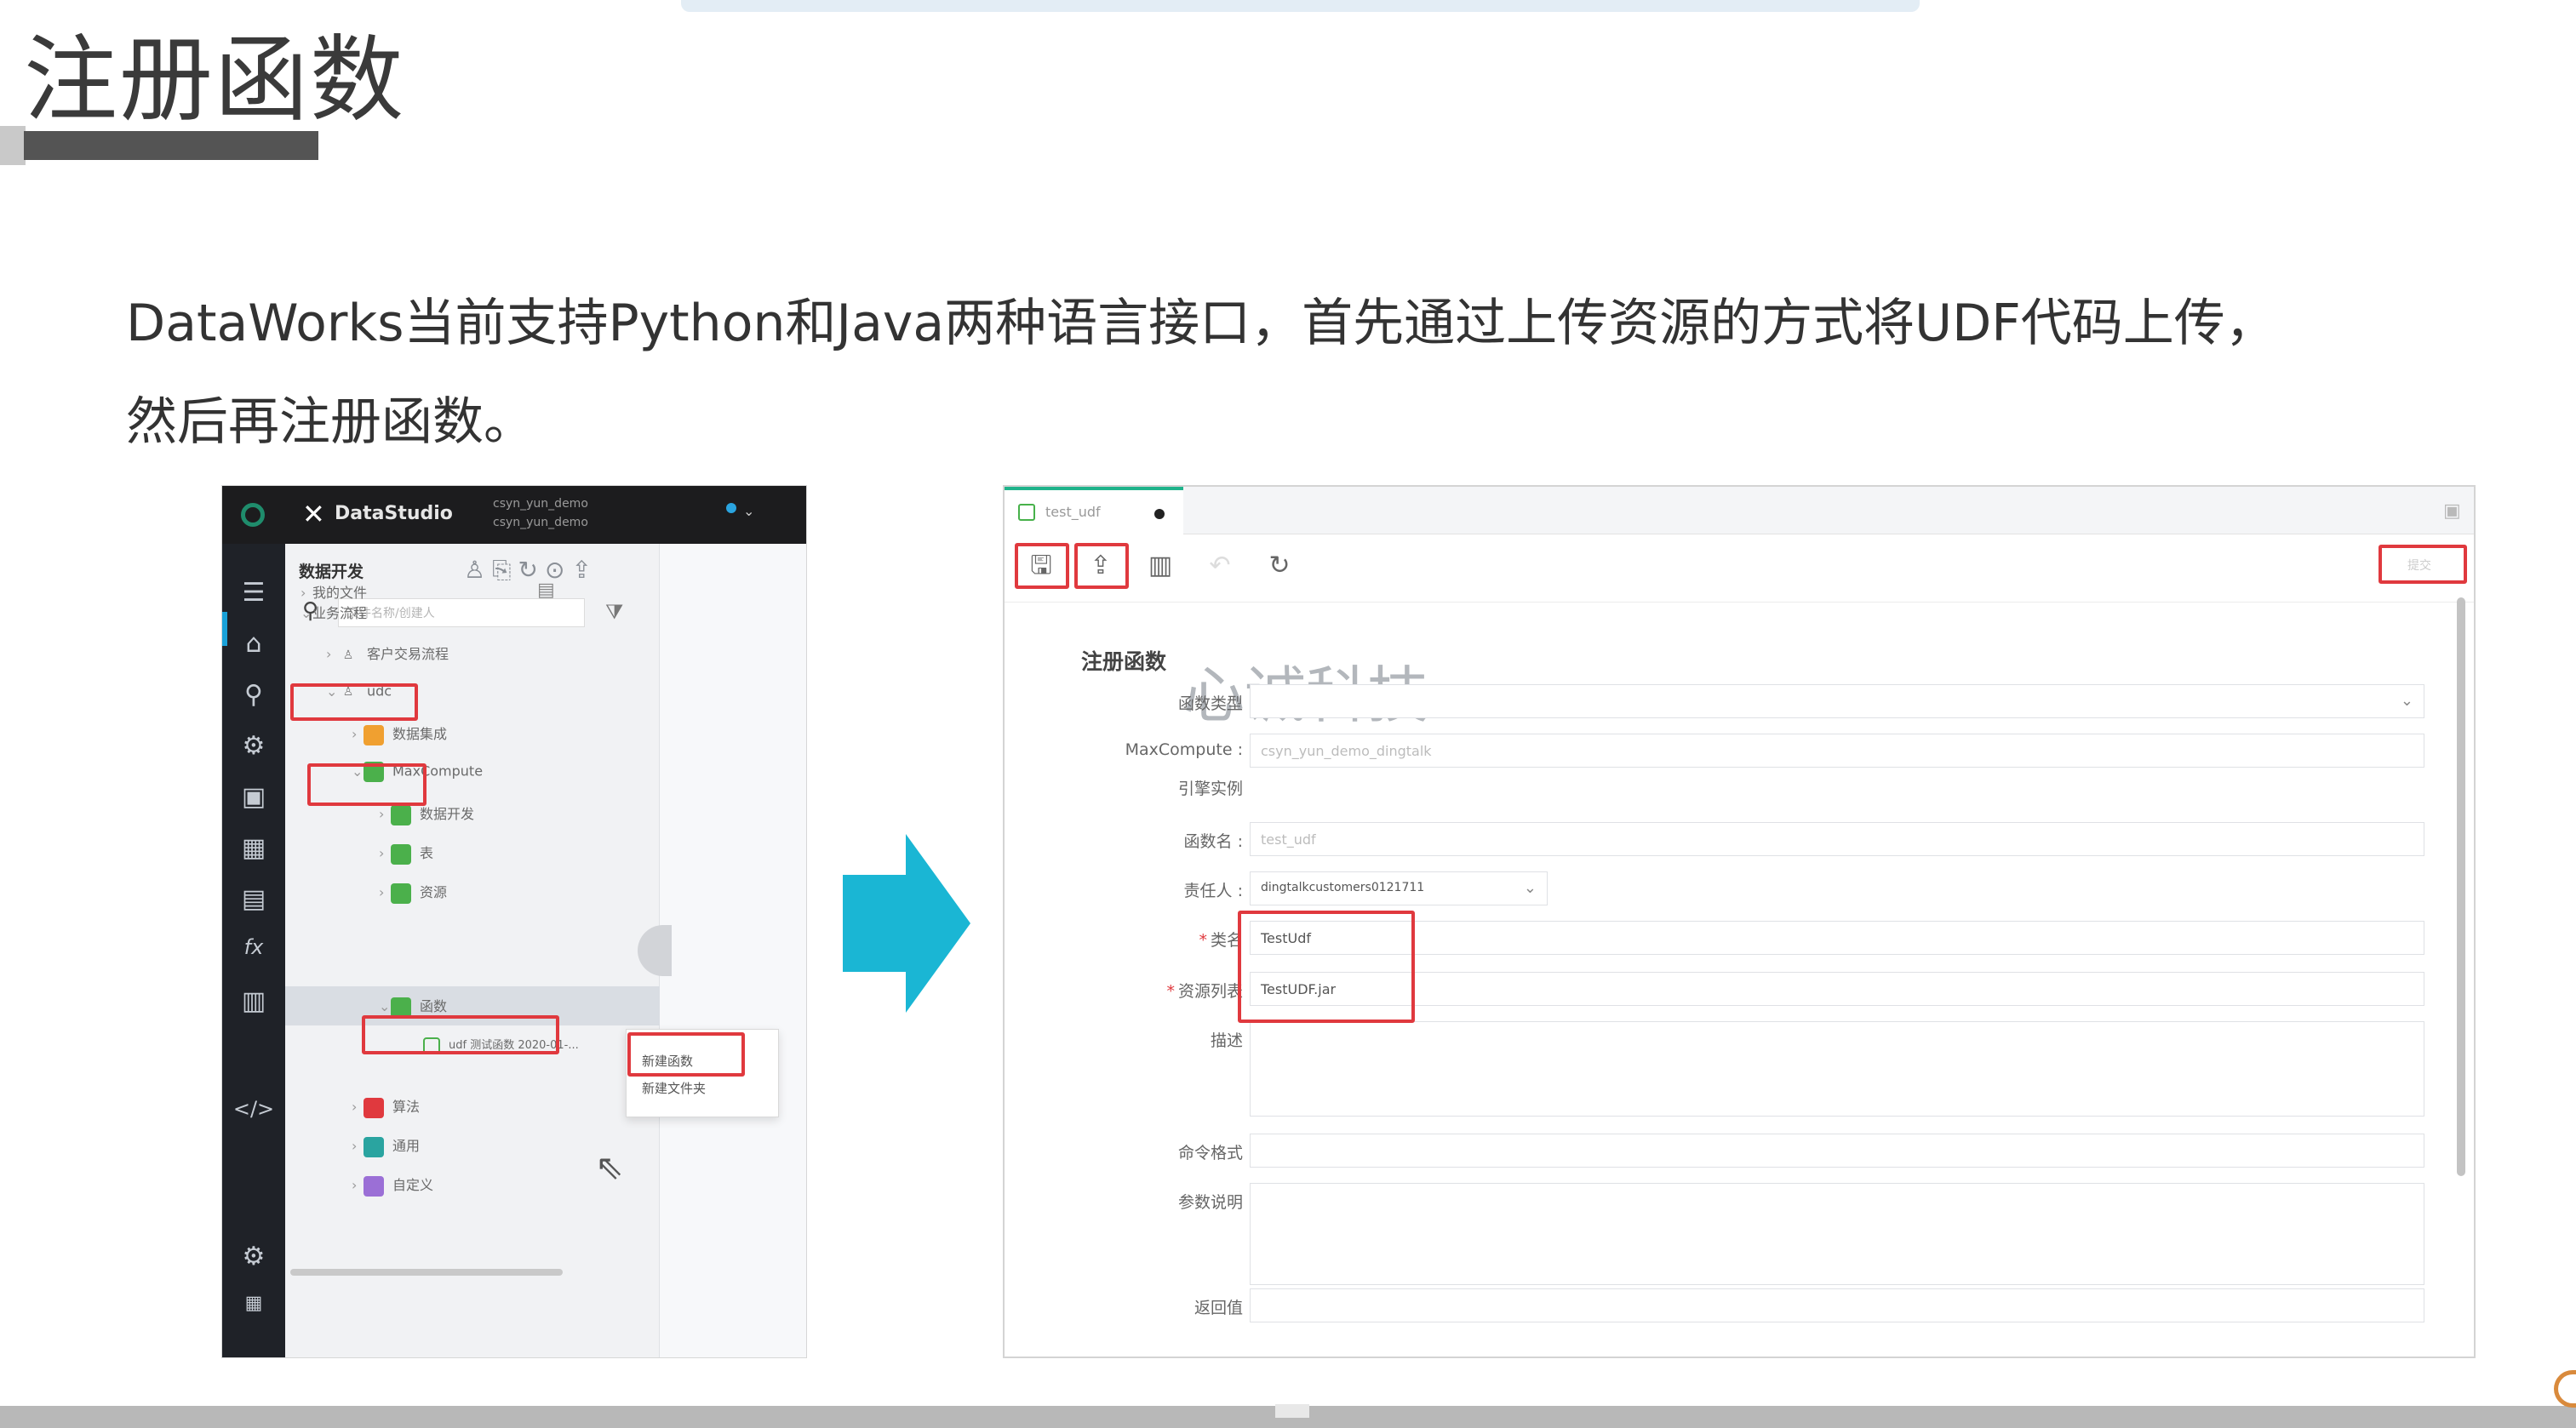 This screenshot has height=1428, width=2576. Describe the element at coordinates (447, 814) in the screenshot. I see `tree-label: 数据开发` at that location.